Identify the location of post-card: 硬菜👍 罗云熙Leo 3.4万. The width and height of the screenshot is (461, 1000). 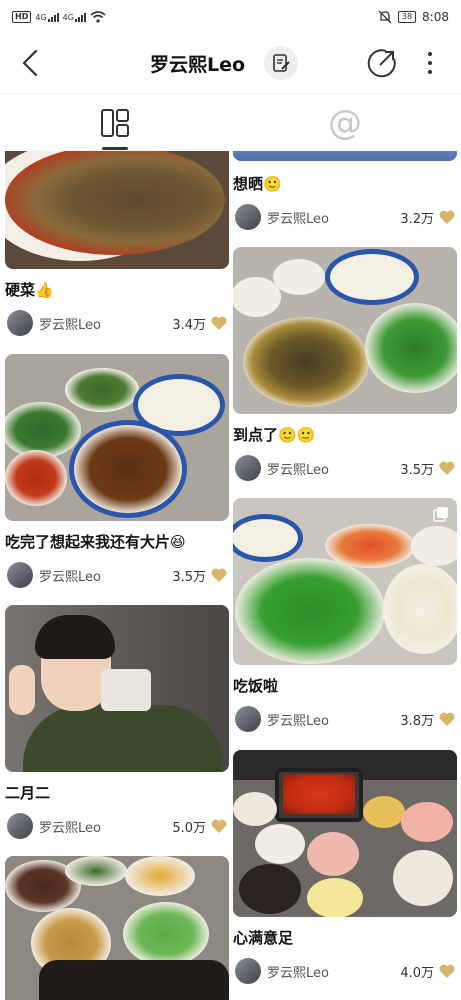
(117, 244).